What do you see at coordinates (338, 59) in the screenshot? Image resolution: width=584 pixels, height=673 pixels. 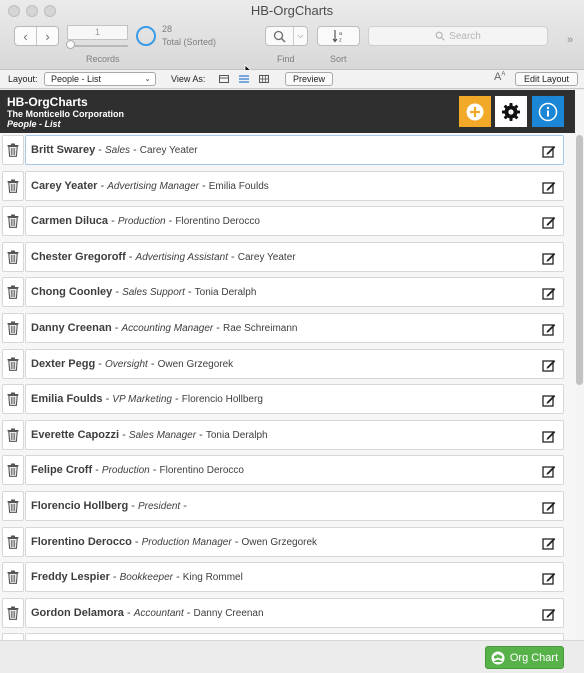 I see `sort-label: Sort` at bounding box center [338, 59].